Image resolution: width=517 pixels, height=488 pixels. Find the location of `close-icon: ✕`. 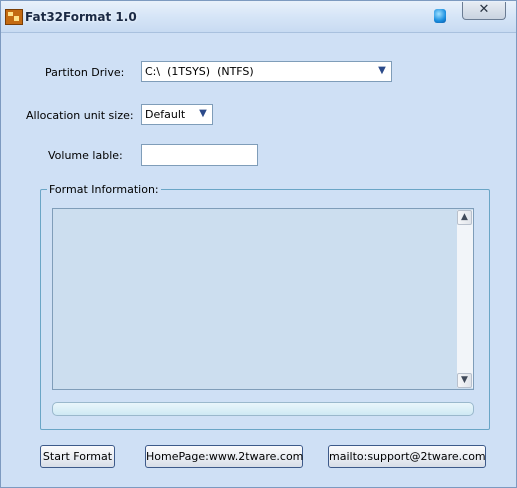

close-icon: ✕ is located at coordinates (484, 9).